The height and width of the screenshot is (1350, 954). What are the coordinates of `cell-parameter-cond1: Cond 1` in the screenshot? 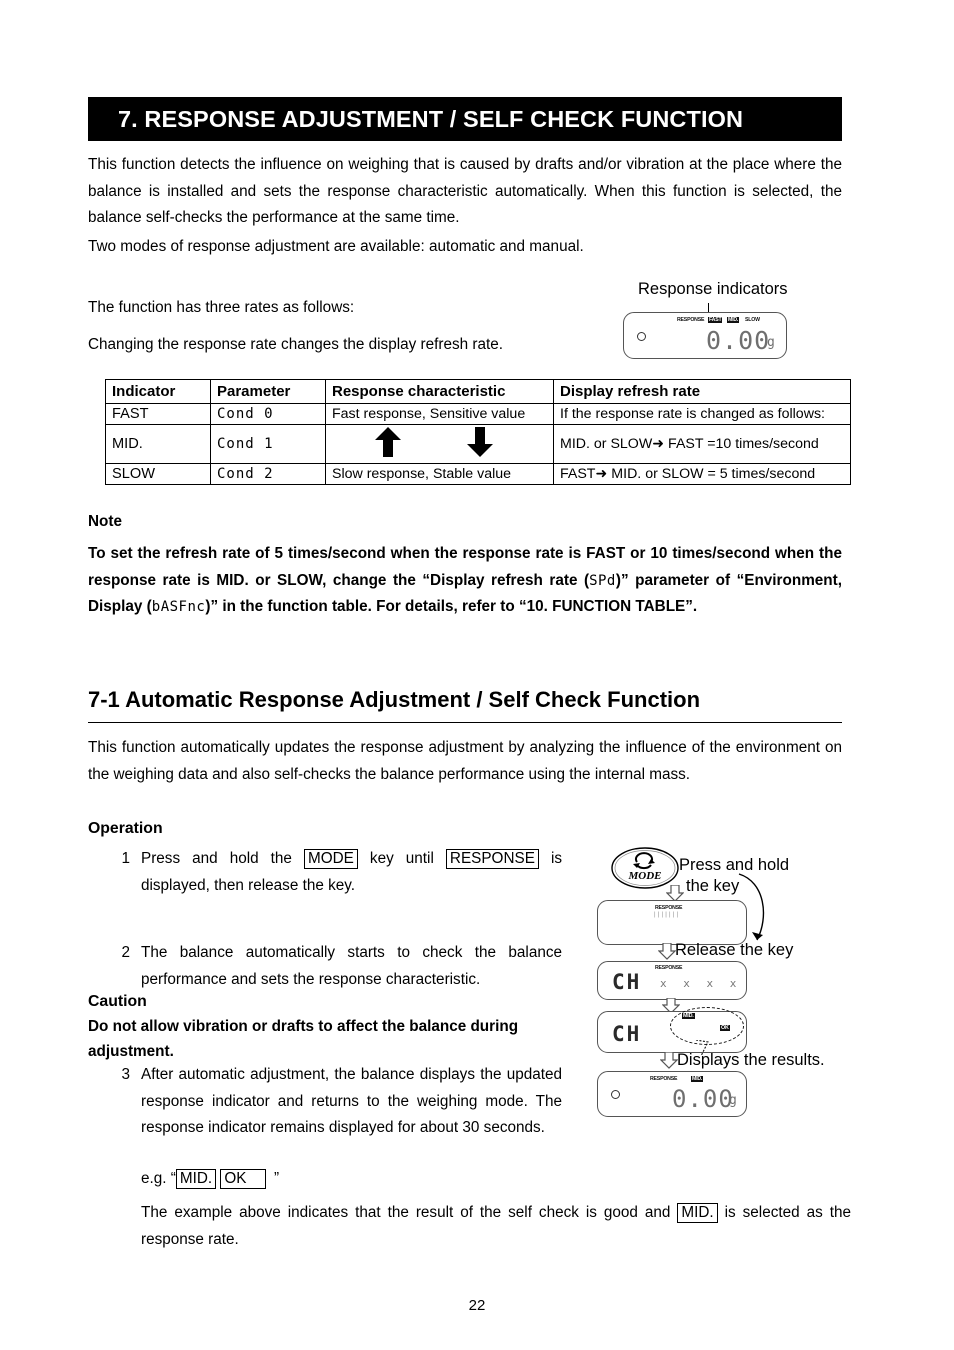 It's located at (268, 444).